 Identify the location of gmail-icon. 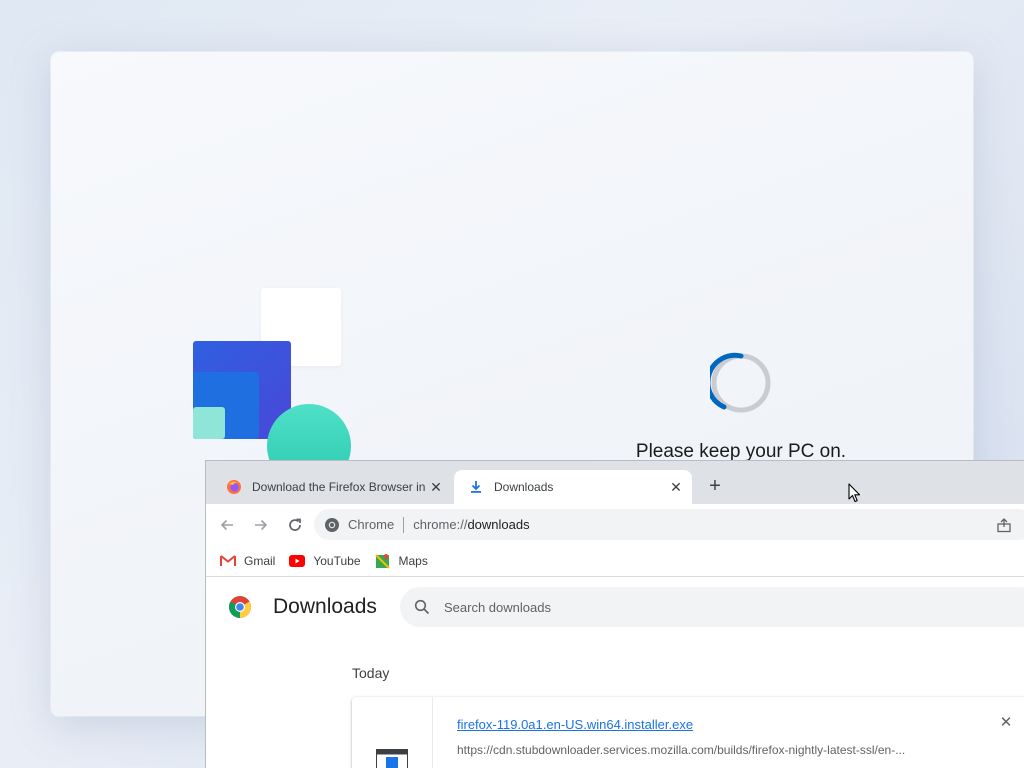
(228, 560).